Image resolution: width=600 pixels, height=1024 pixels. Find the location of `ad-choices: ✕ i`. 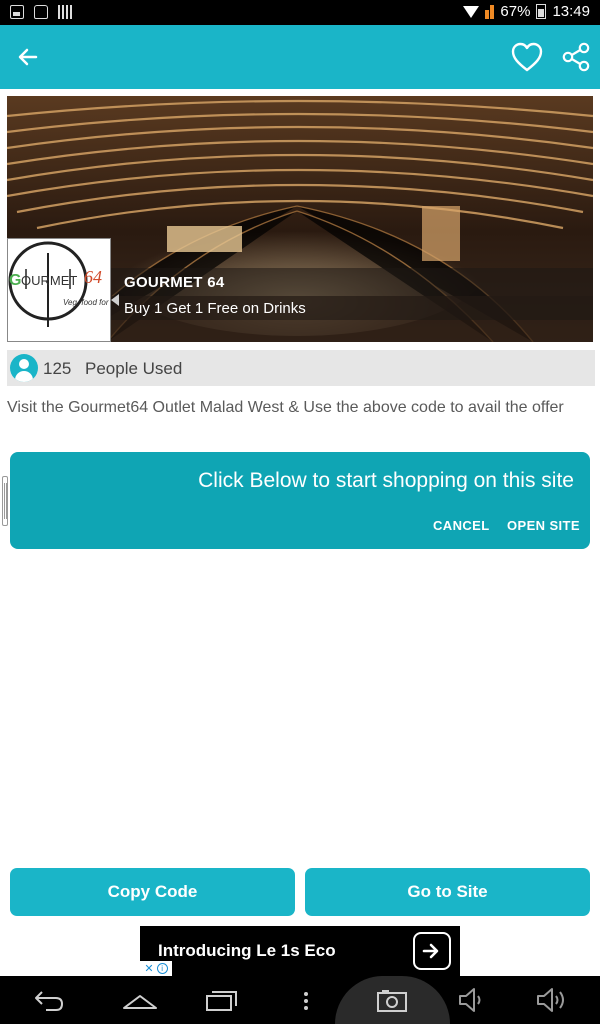

ad-choices: ✕ i is located at coordinates (156, 968).